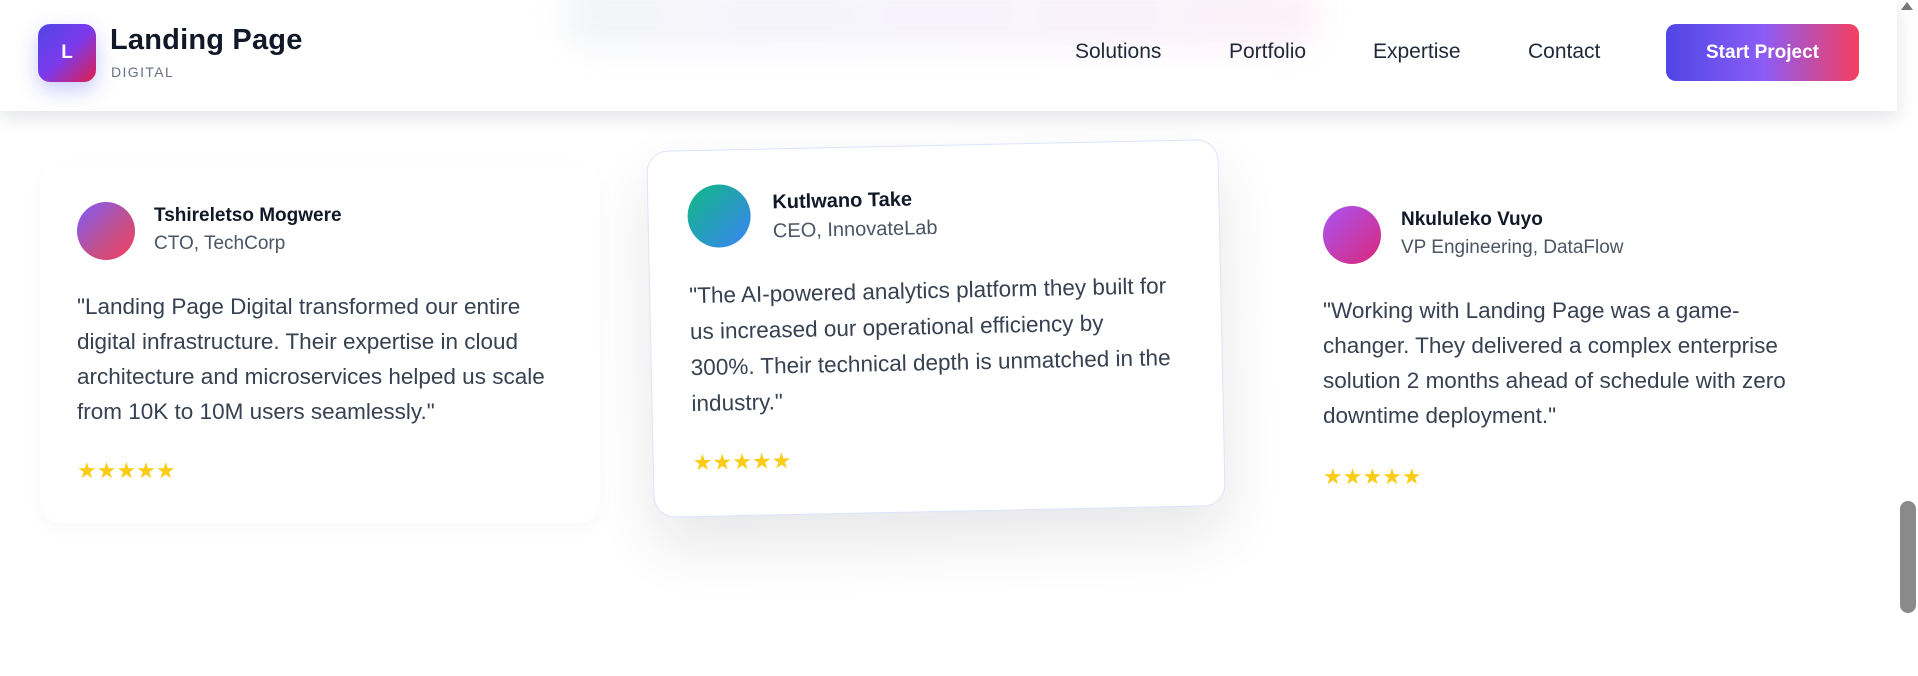  What do you see at coordinates (940, 25) in the screenshot?
I see `header-glow-decoration` at bounding box center [940, 25].